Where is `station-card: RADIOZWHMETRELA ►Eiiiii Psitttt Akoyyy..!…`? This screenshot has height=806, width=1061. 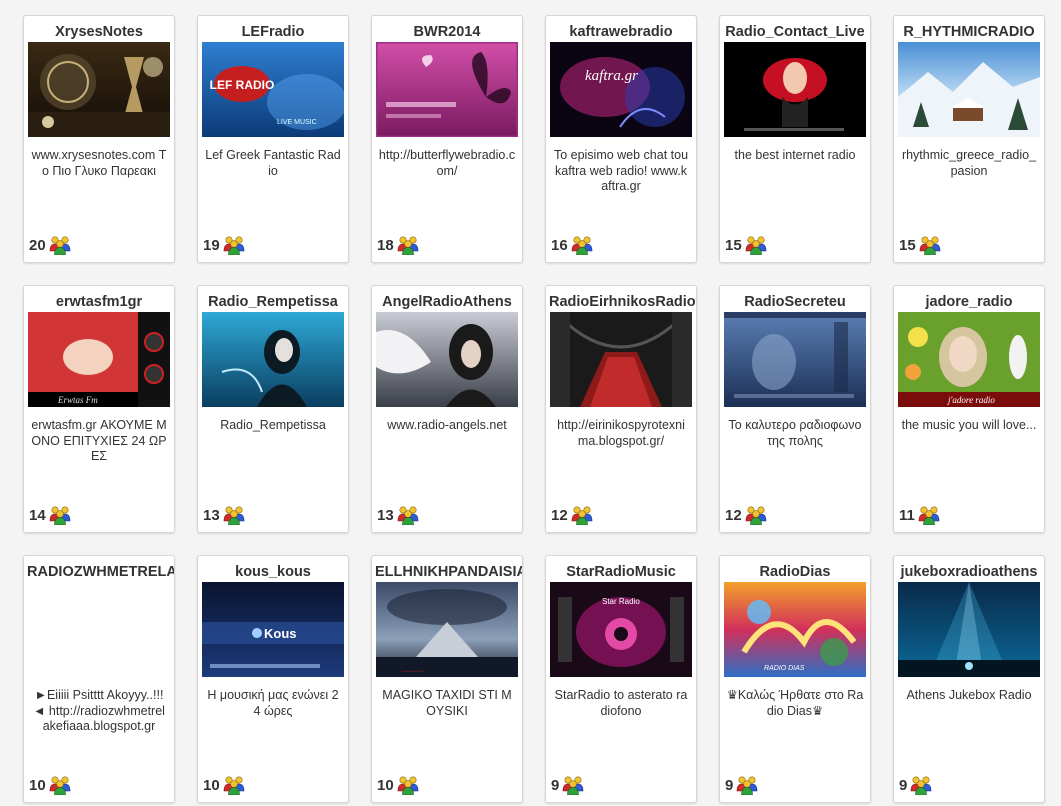 station-card: RADIOZWHMETRELA ►Eiiiii Psitttt Akoyyy..!… is located at coordinates (99, 679).